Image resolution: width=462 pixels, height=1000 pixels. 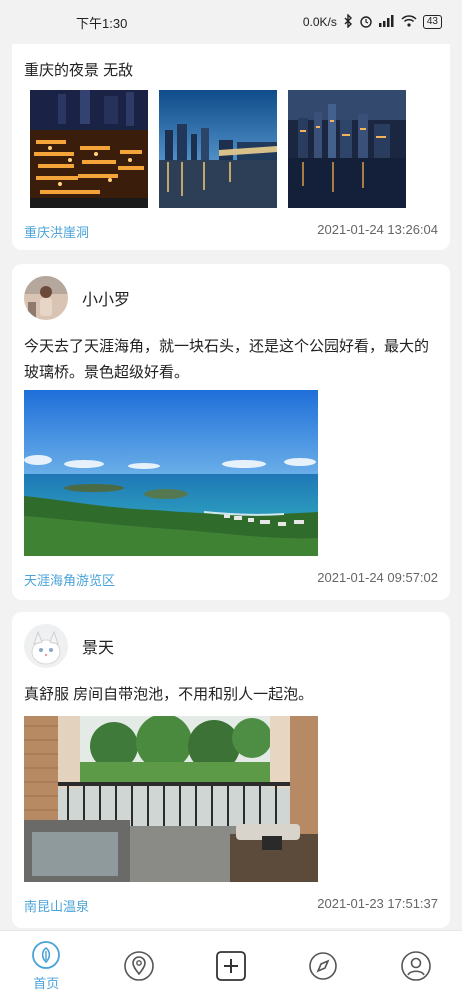 What do you see at coordinates (69, 579) in the screenshot?
I see `post-location: 天涯海角游览区` at bounding box center [69, 579].